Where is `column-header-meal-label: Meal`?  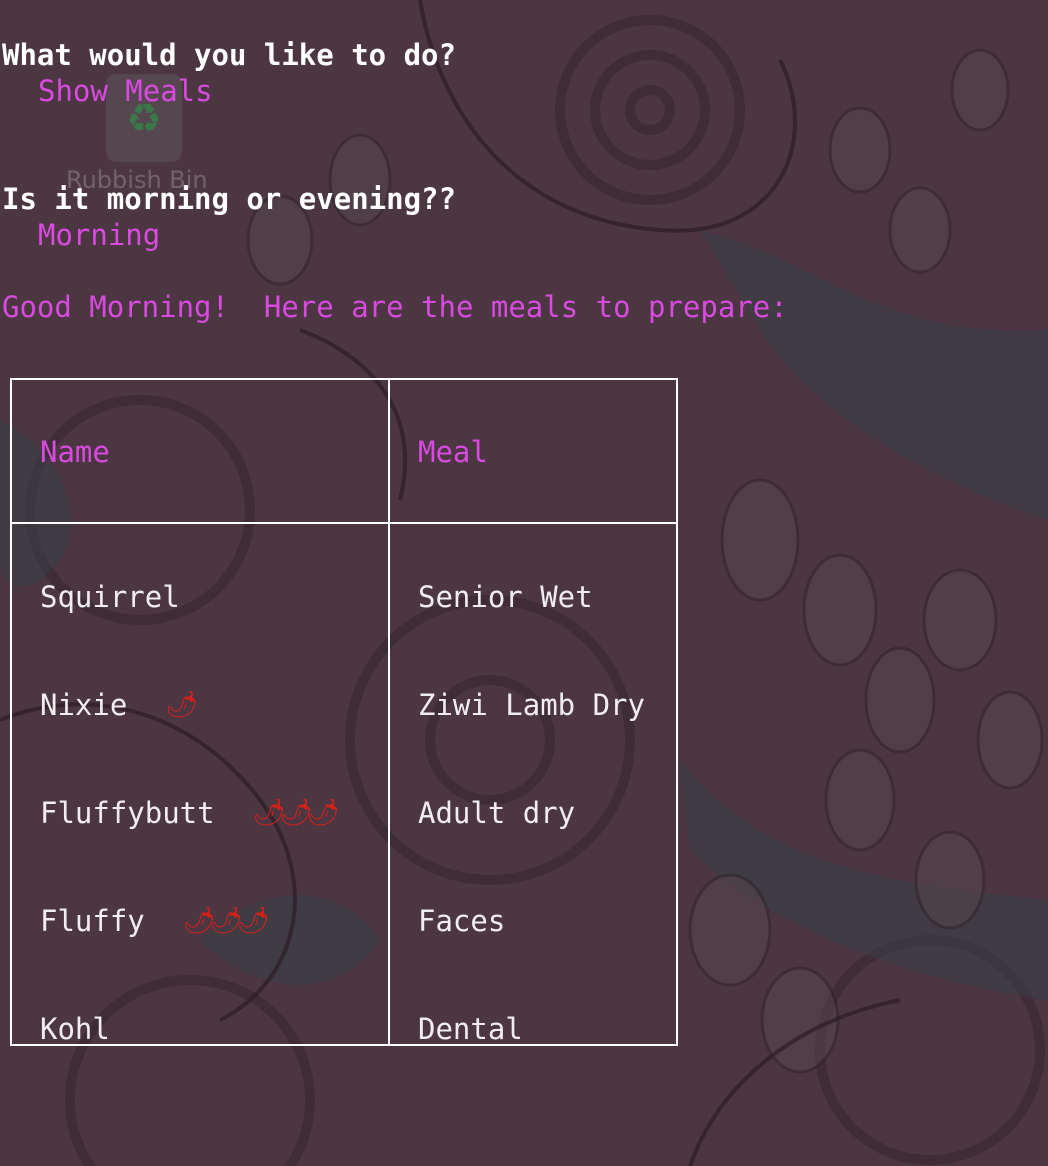 column-header-meal-label: Meal is located at coordinates (453, 452).